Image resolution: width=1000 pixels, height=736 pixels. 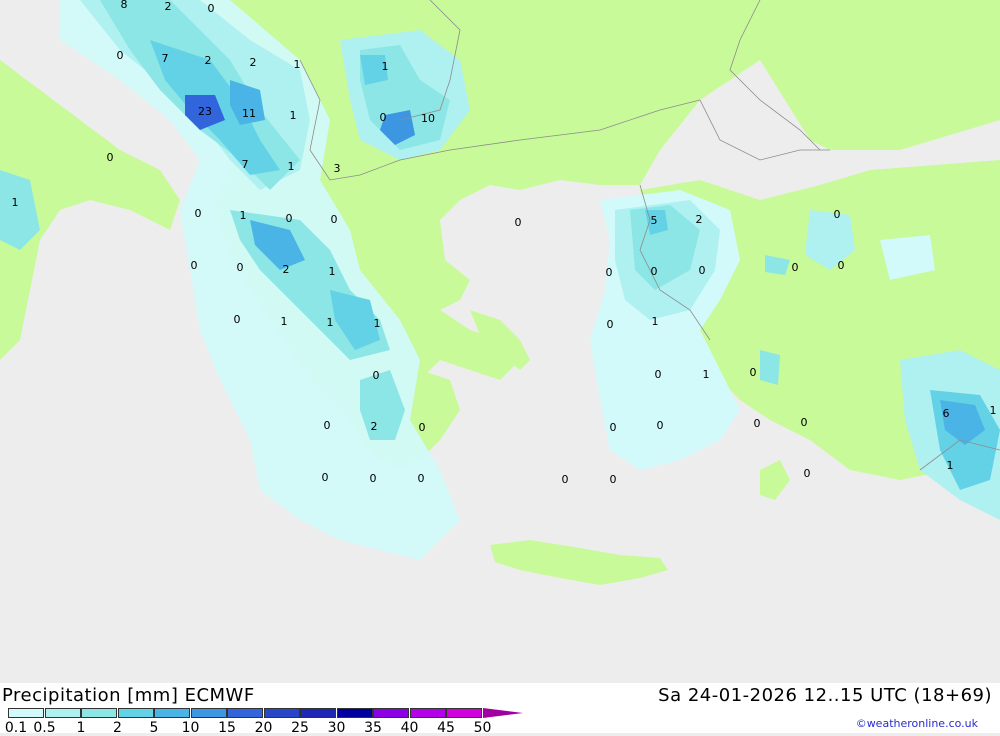 What do you see at coordinates (825, 695) in the screenshot?
I see `valid-time: Sa 24-01-2026 12..15 UTC (18+69)` at bounding box center [825, 695].